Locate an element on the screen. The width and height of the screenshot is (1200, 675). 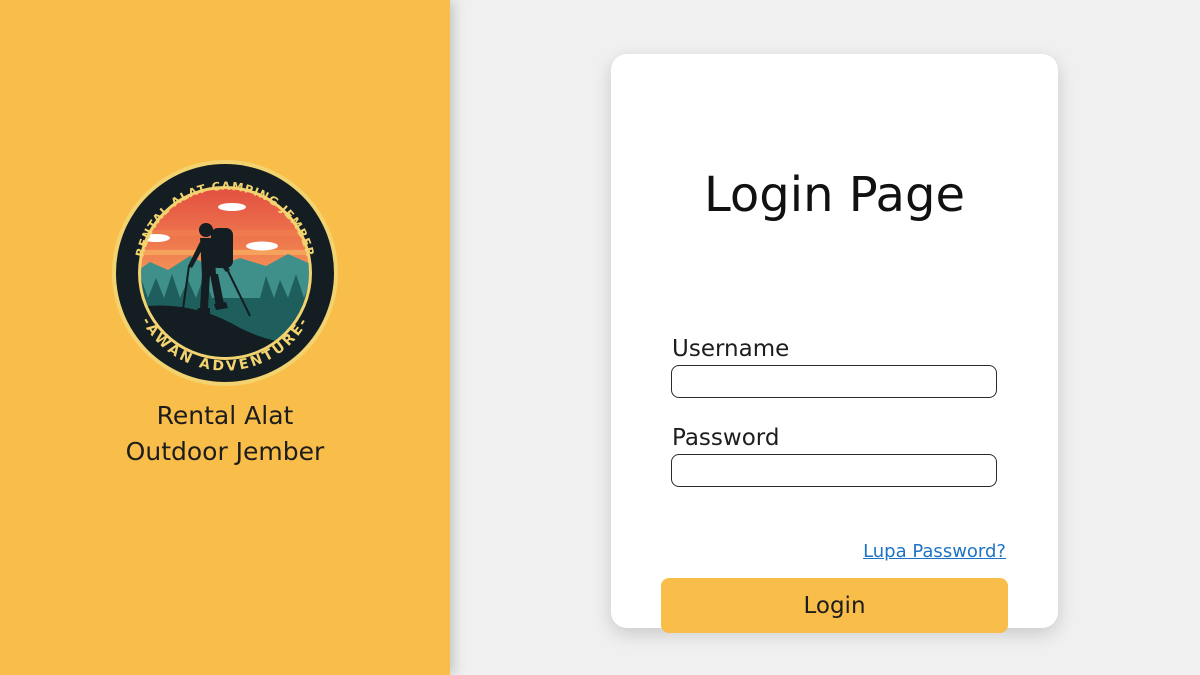
password-label: Password is located at coordinates (726, 438).